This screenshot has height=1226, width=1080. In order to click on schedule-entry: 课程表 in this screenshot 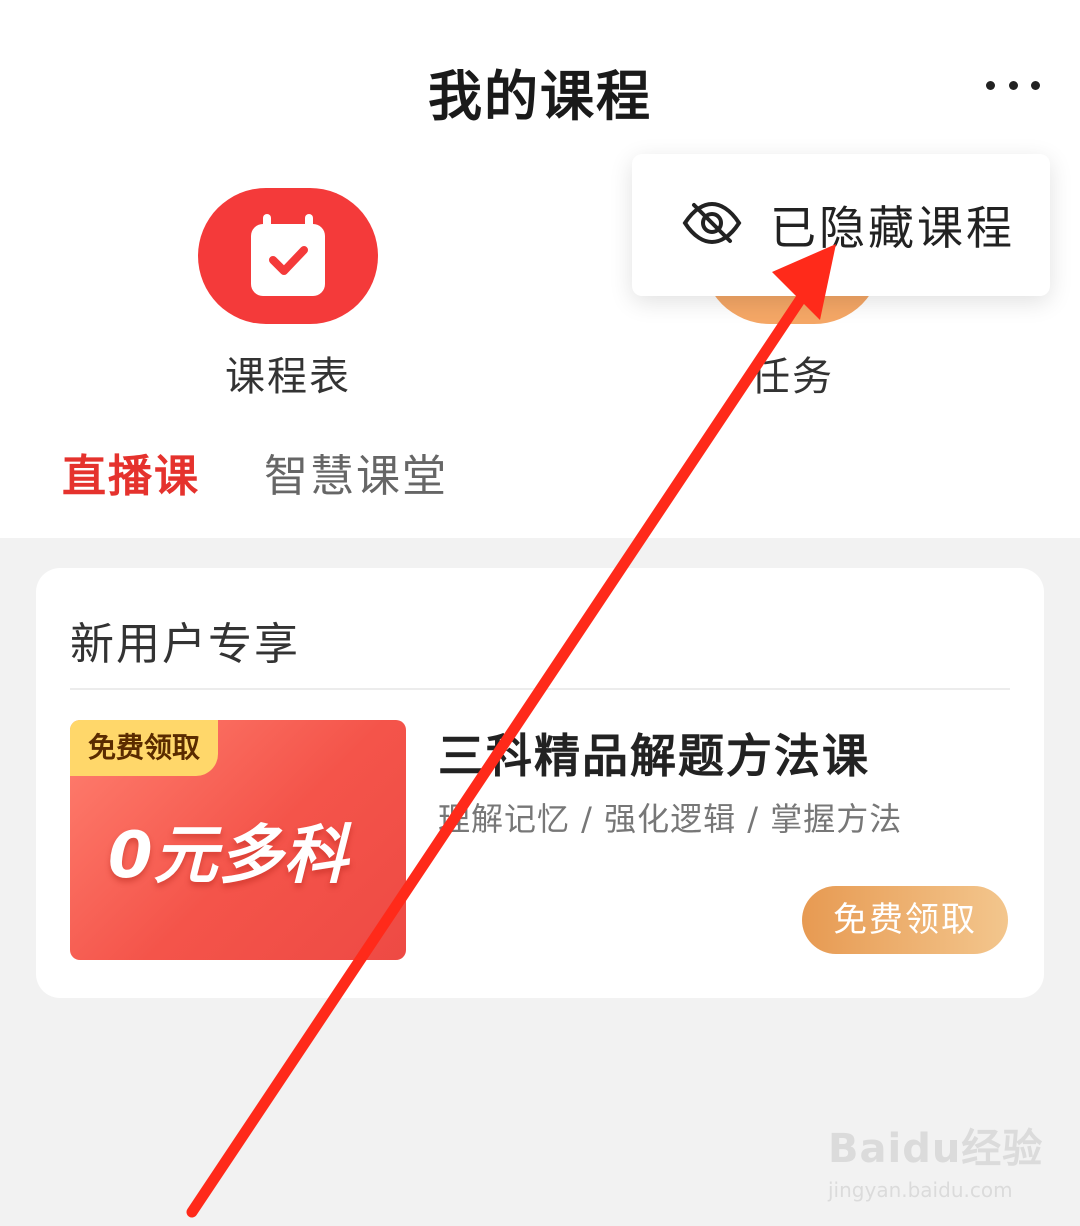, I will do `click(288, 295)`.